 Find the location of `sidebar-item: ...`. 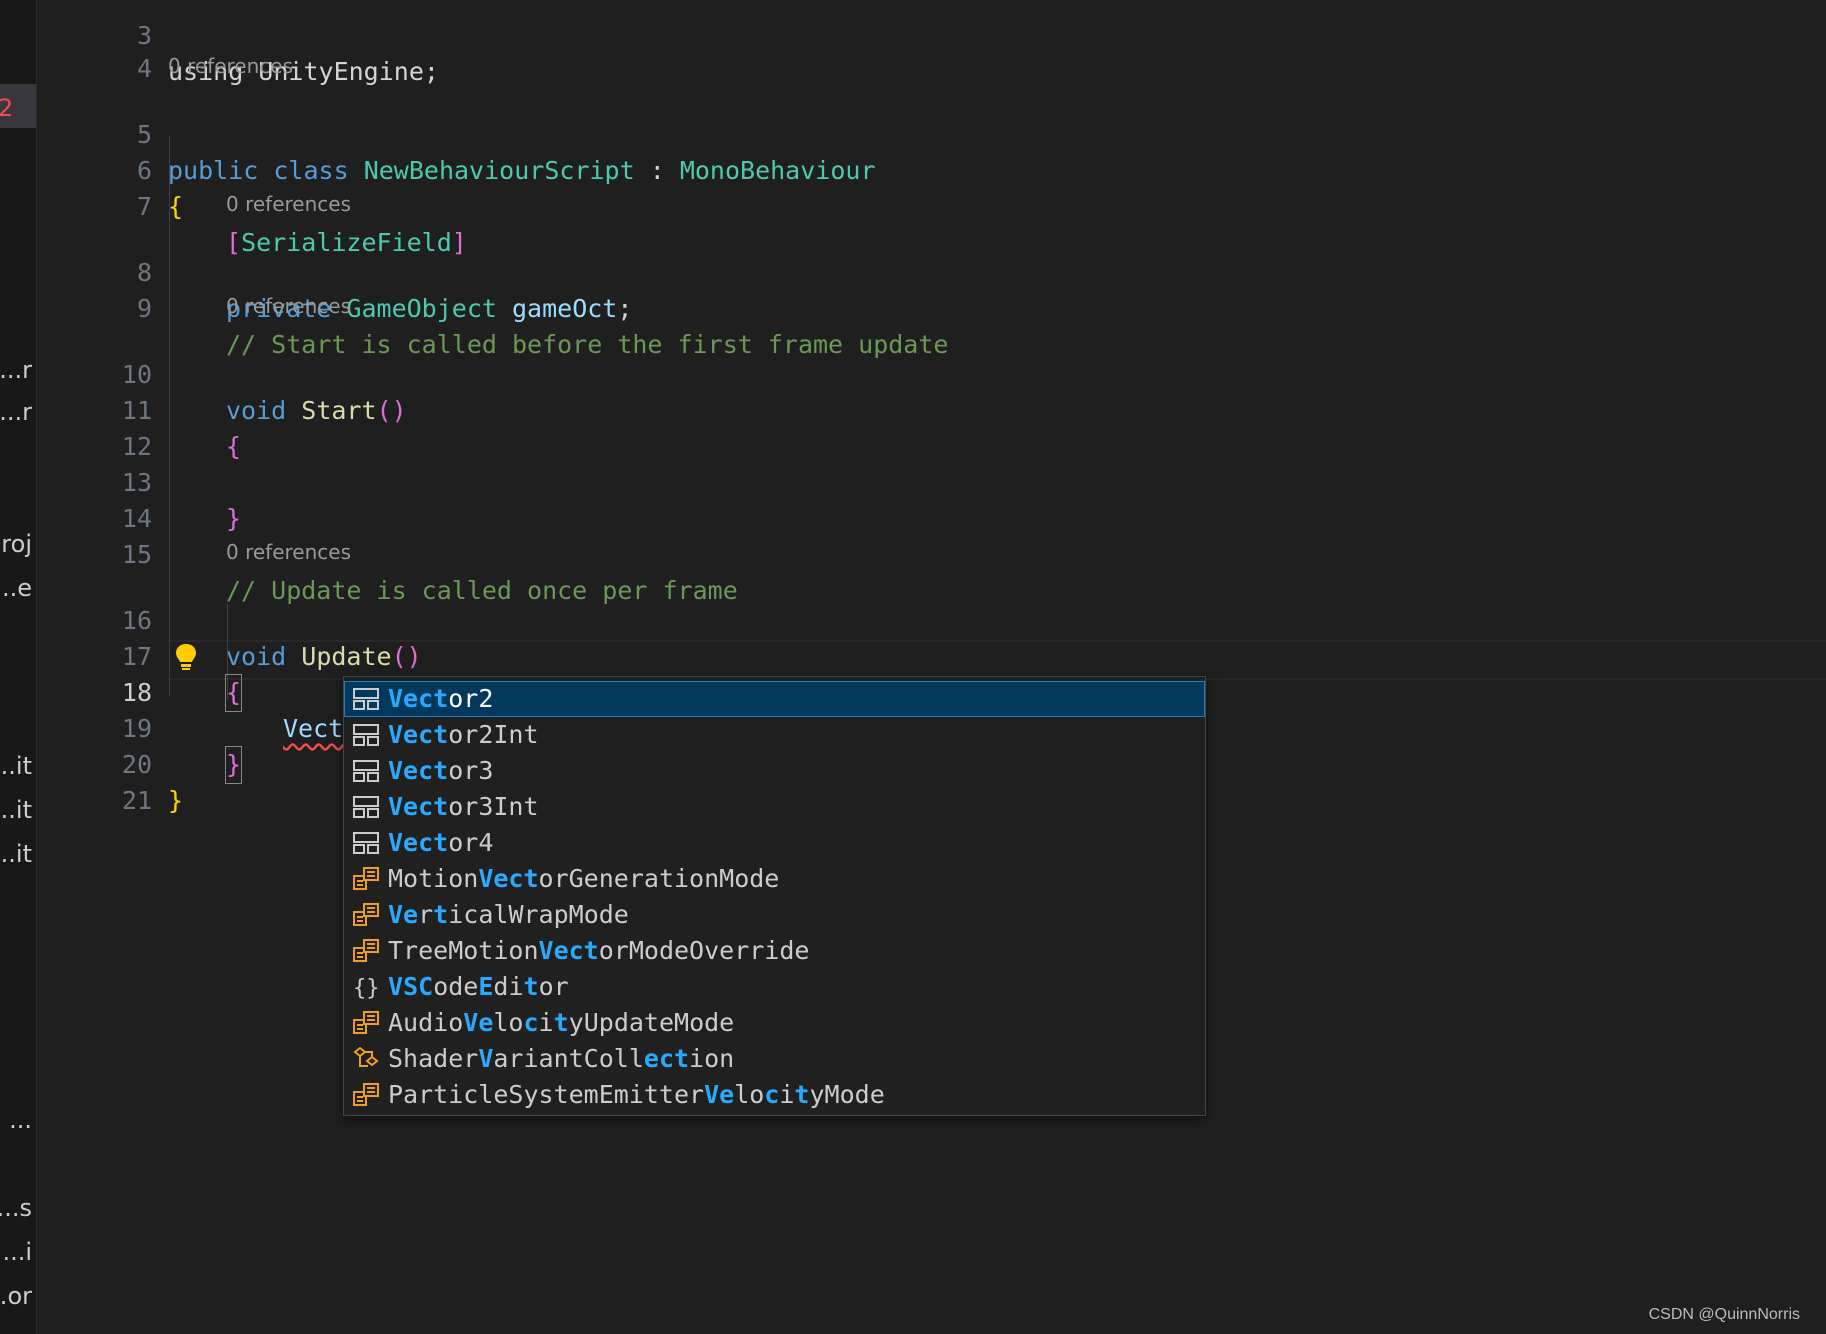

sidebar-item: ... is located at coordinates (16, 1120).